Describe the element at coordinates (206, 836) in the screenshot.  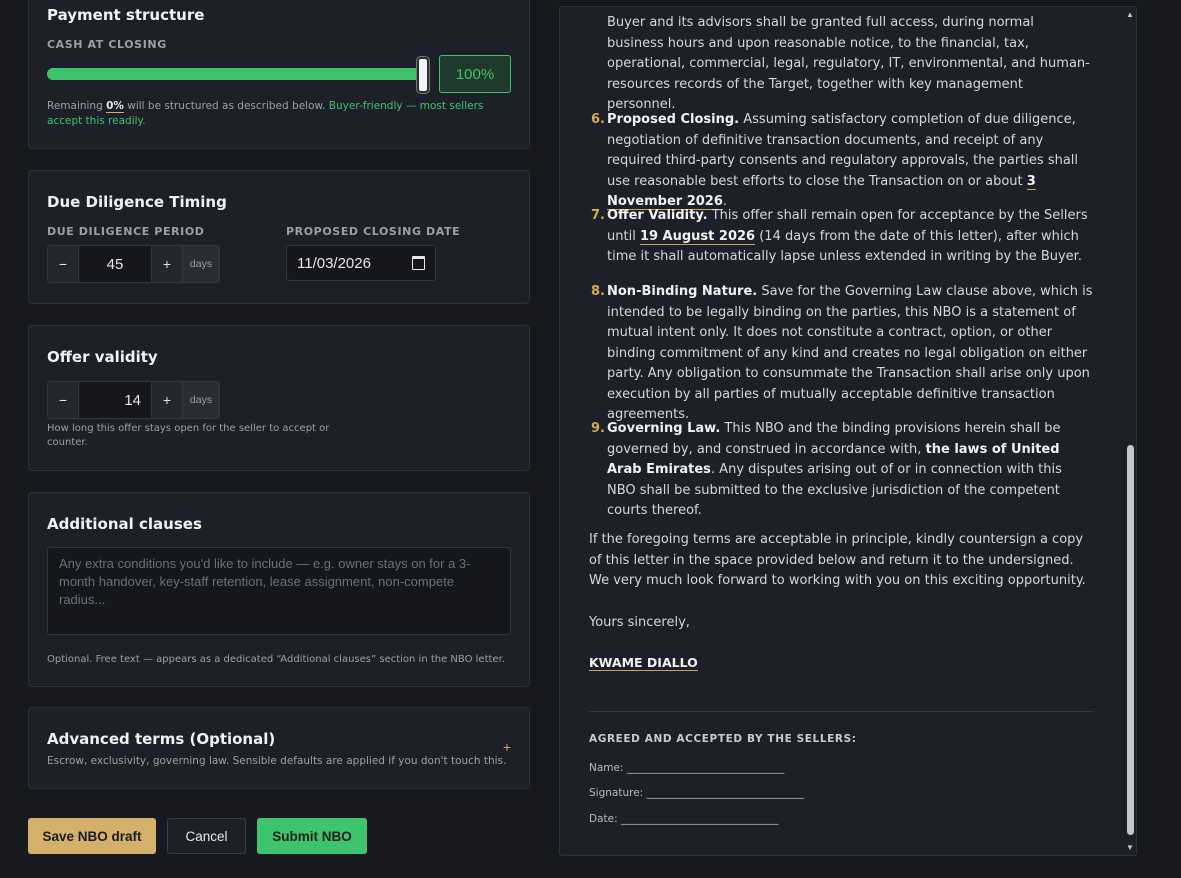
I see `cancel-button: Cancel` at that location.